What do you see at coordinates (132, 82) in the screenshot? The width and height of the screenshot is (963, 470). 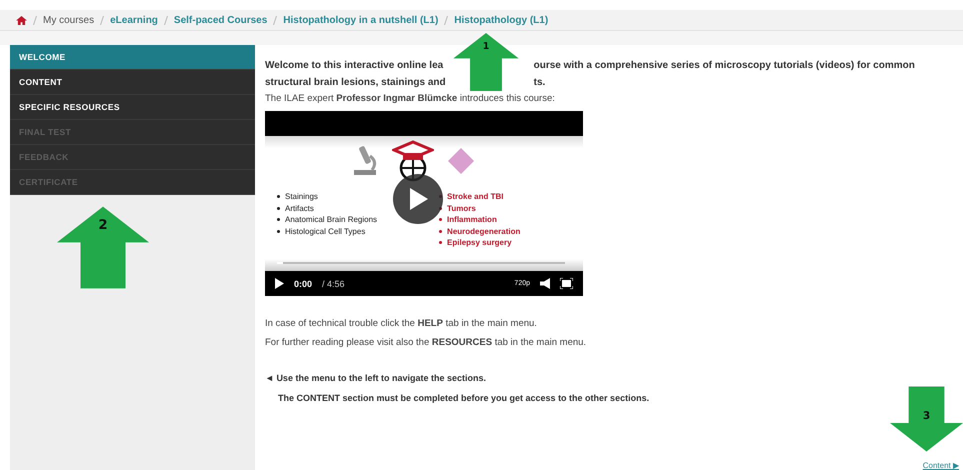 I see `sidebar-item: CONTENT` at bounding box center [132, 82].